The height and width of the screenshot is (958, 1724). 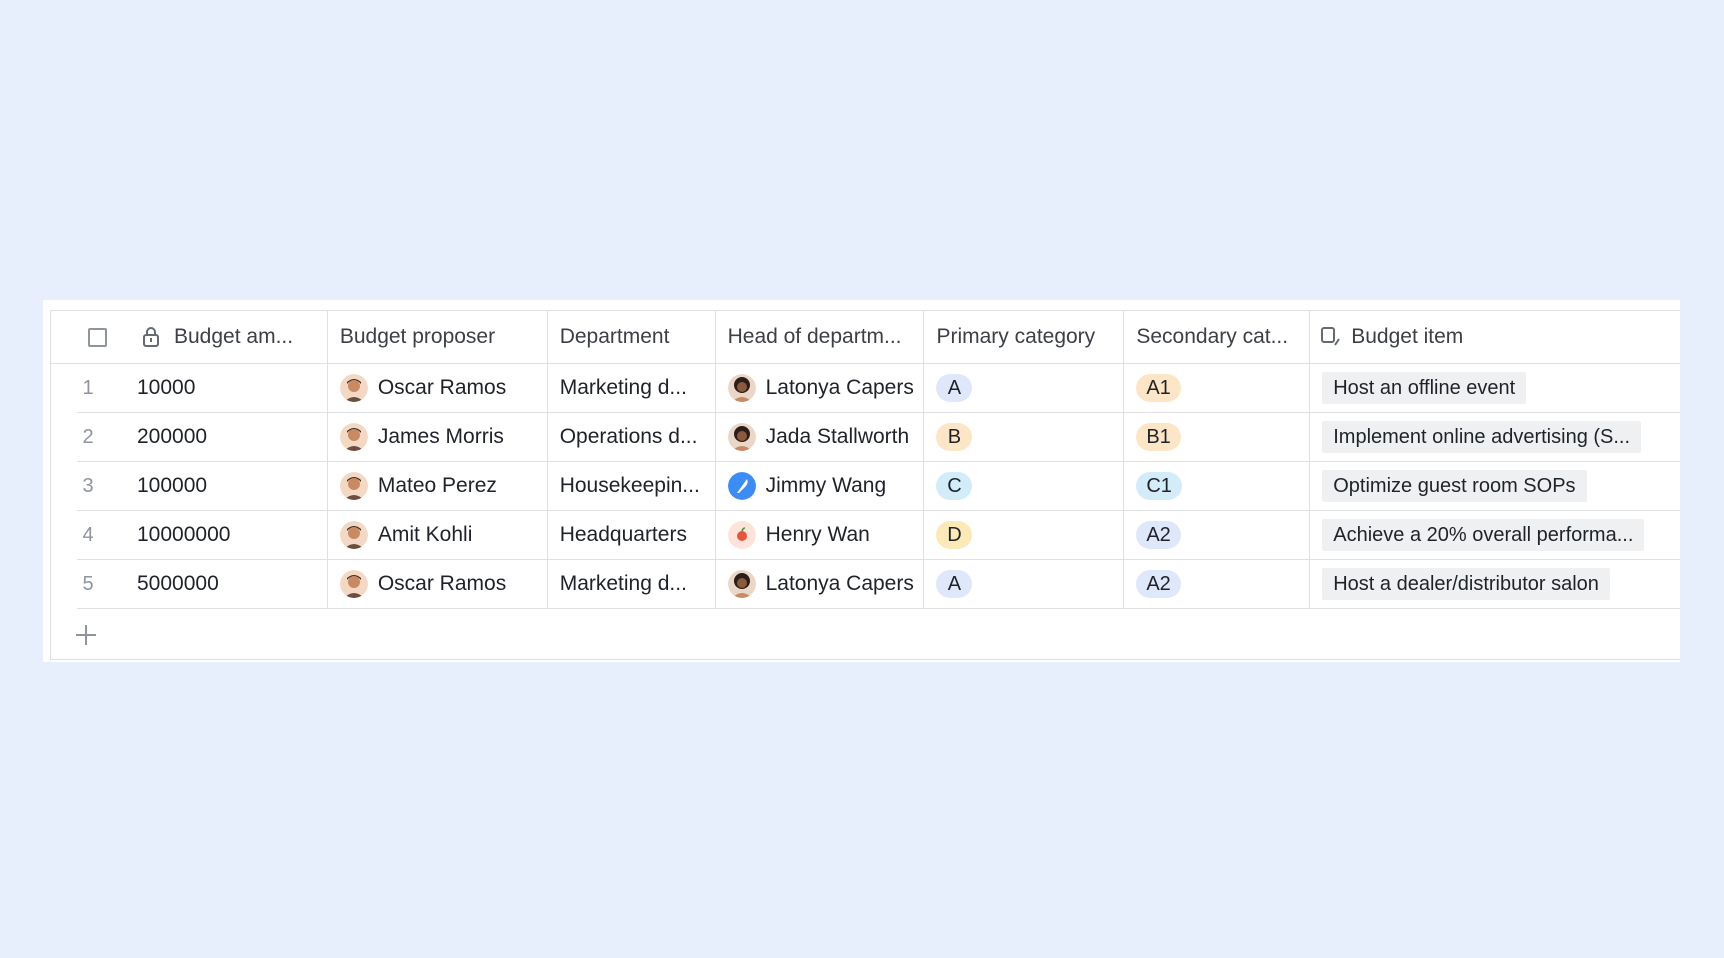 What do you see at coordinates (954, 437) in the screenshot?
I see `primary-category-pill: B` at bounding box center [954, 437].